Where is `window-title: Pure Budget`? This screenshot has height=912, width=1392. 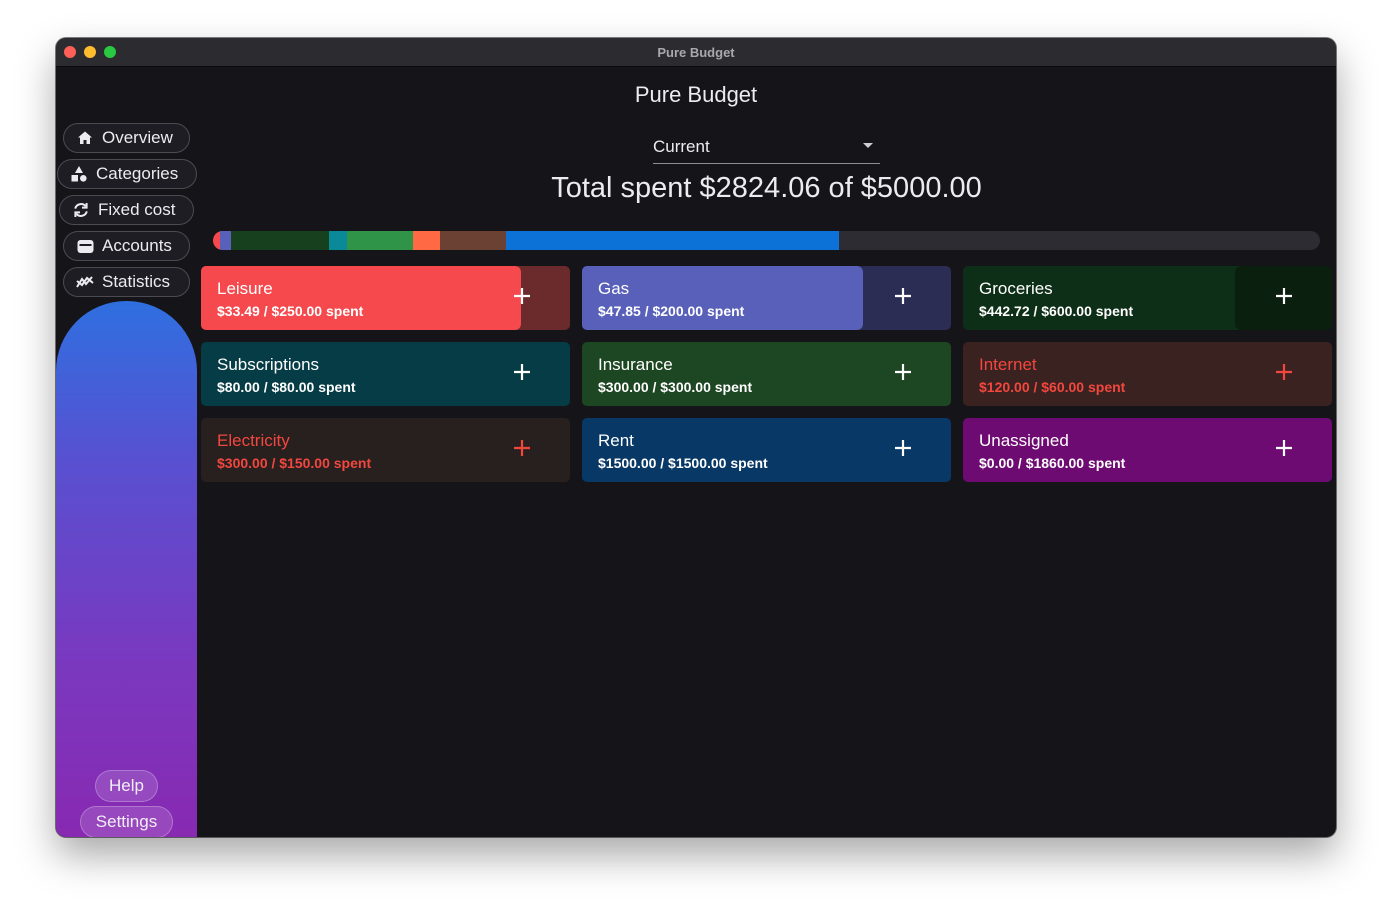
window-title: Pure Budget is located at coordinates (696, 52).